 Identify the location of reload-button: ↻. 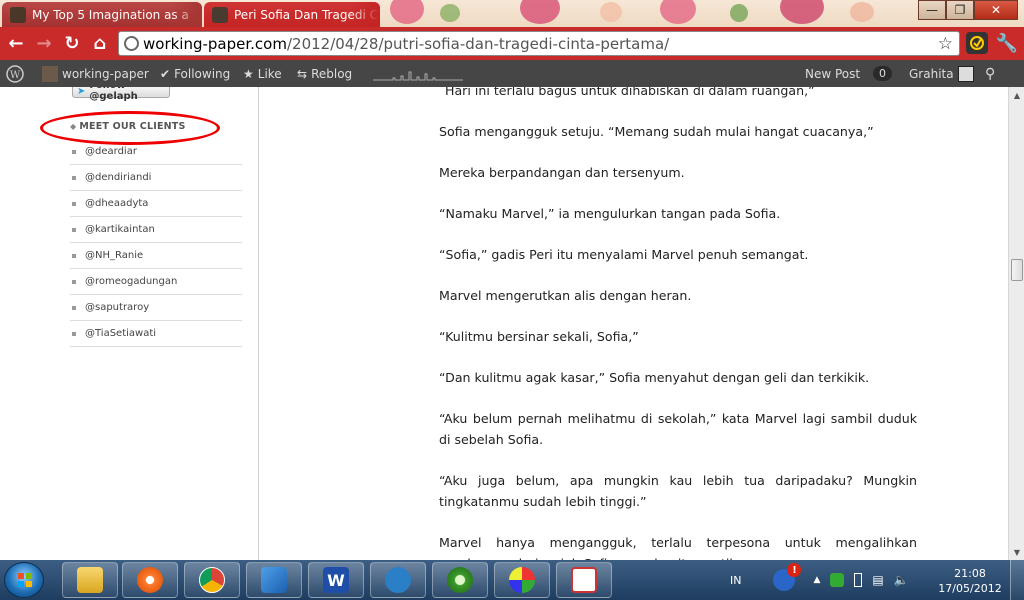
(72, 44).